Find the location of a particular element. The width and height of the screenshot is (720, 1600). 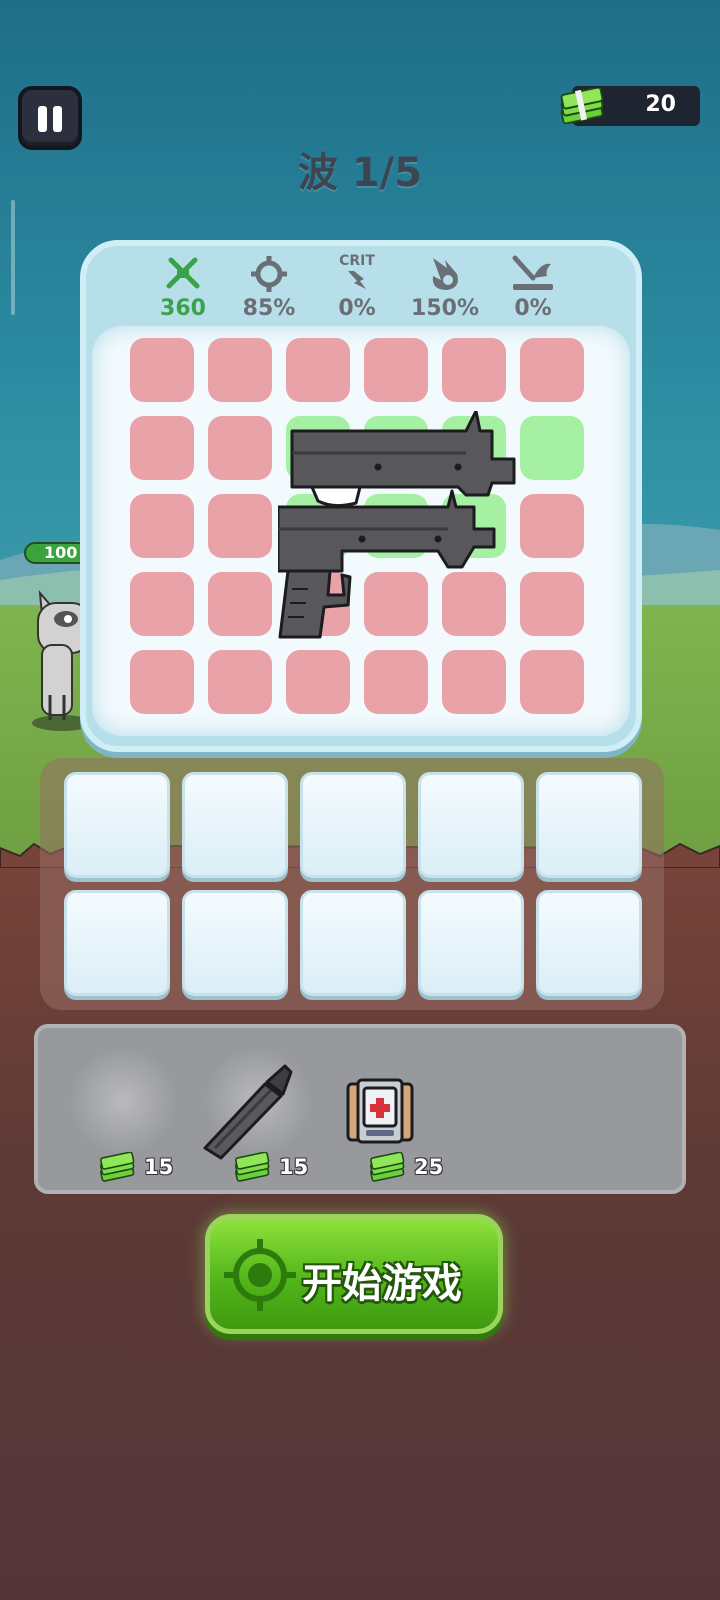

stat-damage-value: 360 is located at coordinates (183, 308).